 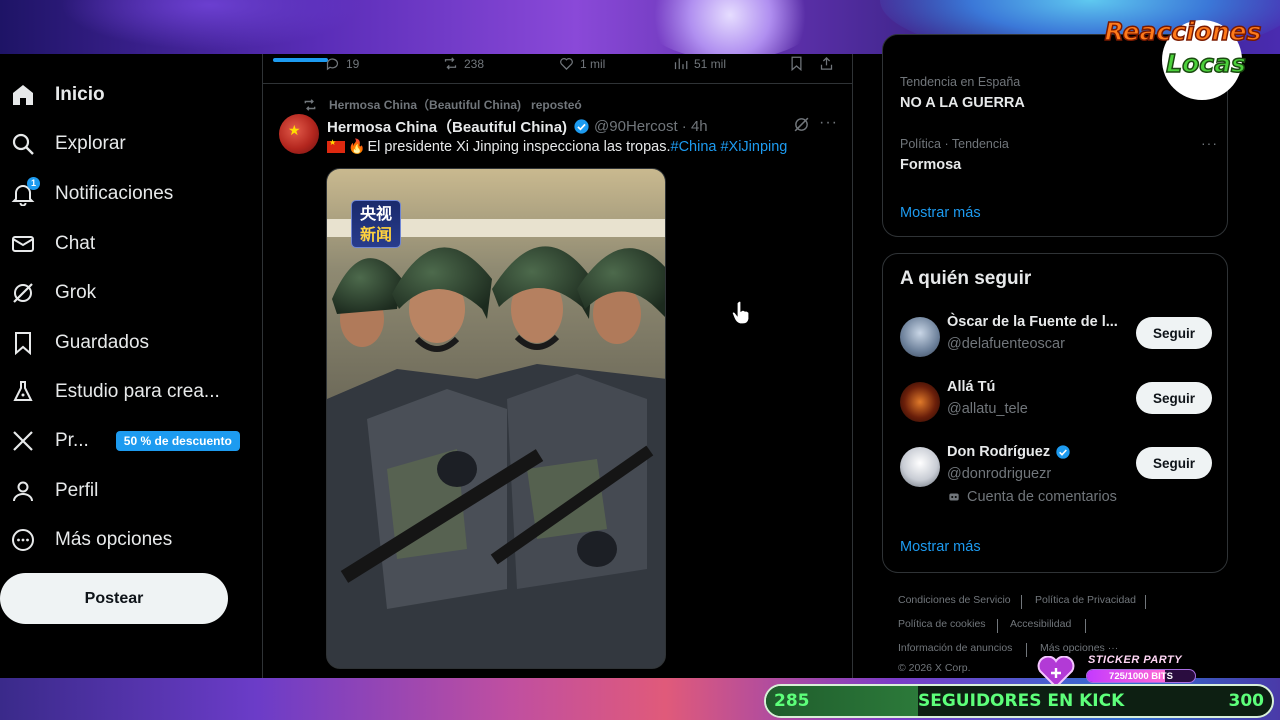 What do you see at coordinates (1079, 648) in the screenshot?
I see `footer-link: Más opciones ···` at bounding box center [1079, 648].